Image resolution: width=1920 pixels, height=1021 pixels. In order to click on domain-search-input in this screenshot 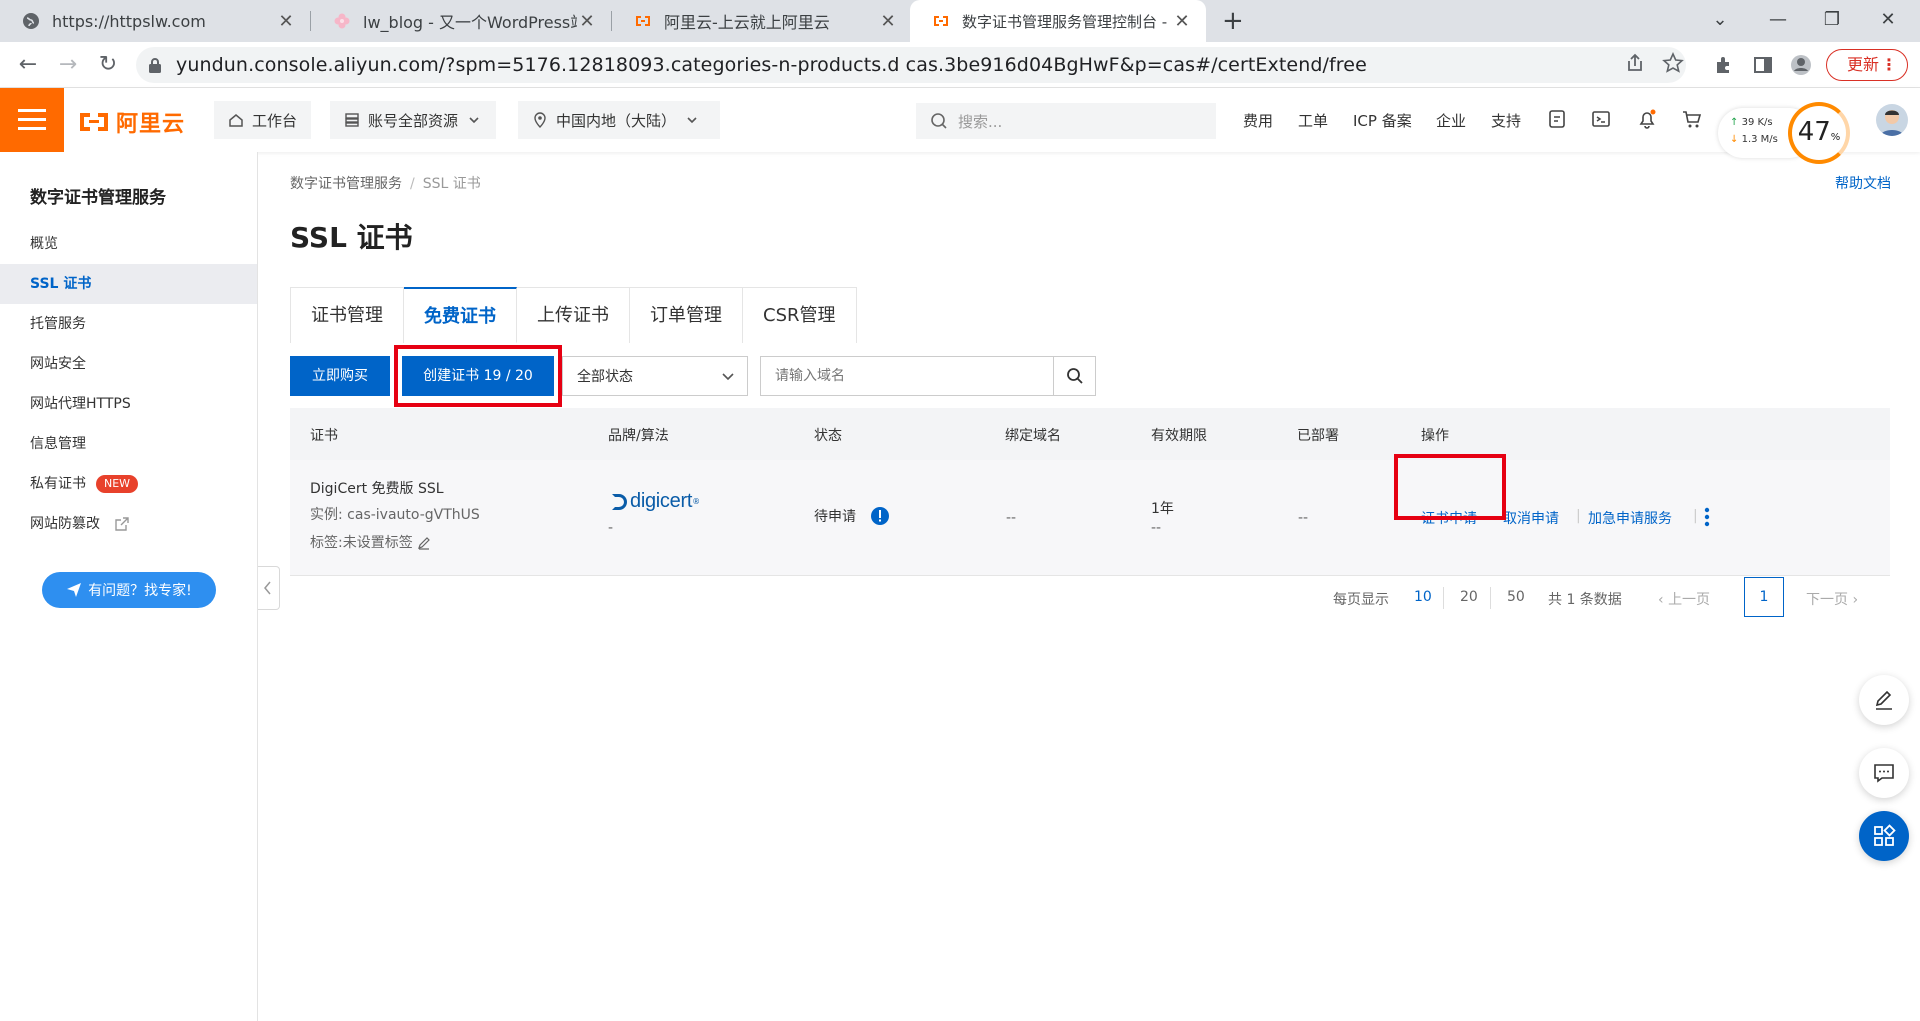, I will do `click(906, 376)`.